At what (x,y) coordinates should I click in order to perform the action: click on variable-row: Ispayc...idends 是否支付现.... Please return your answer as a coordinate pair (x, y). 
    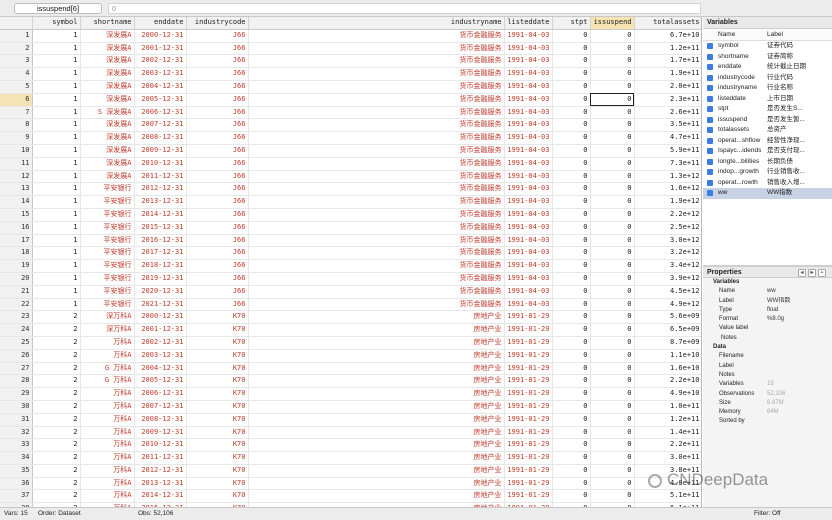
    Looking at the image, I should click on (767, 151).